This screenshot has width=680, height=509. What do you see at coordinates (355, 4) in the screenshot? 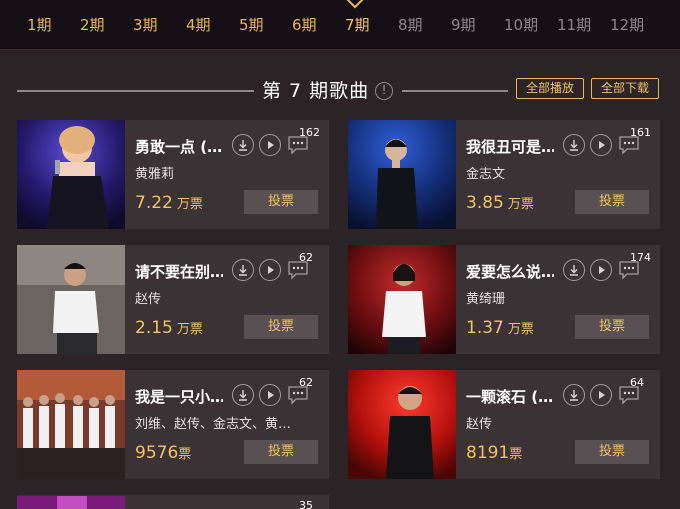
I see `active-episode-marker-icon` at bounding box center [355, 4].